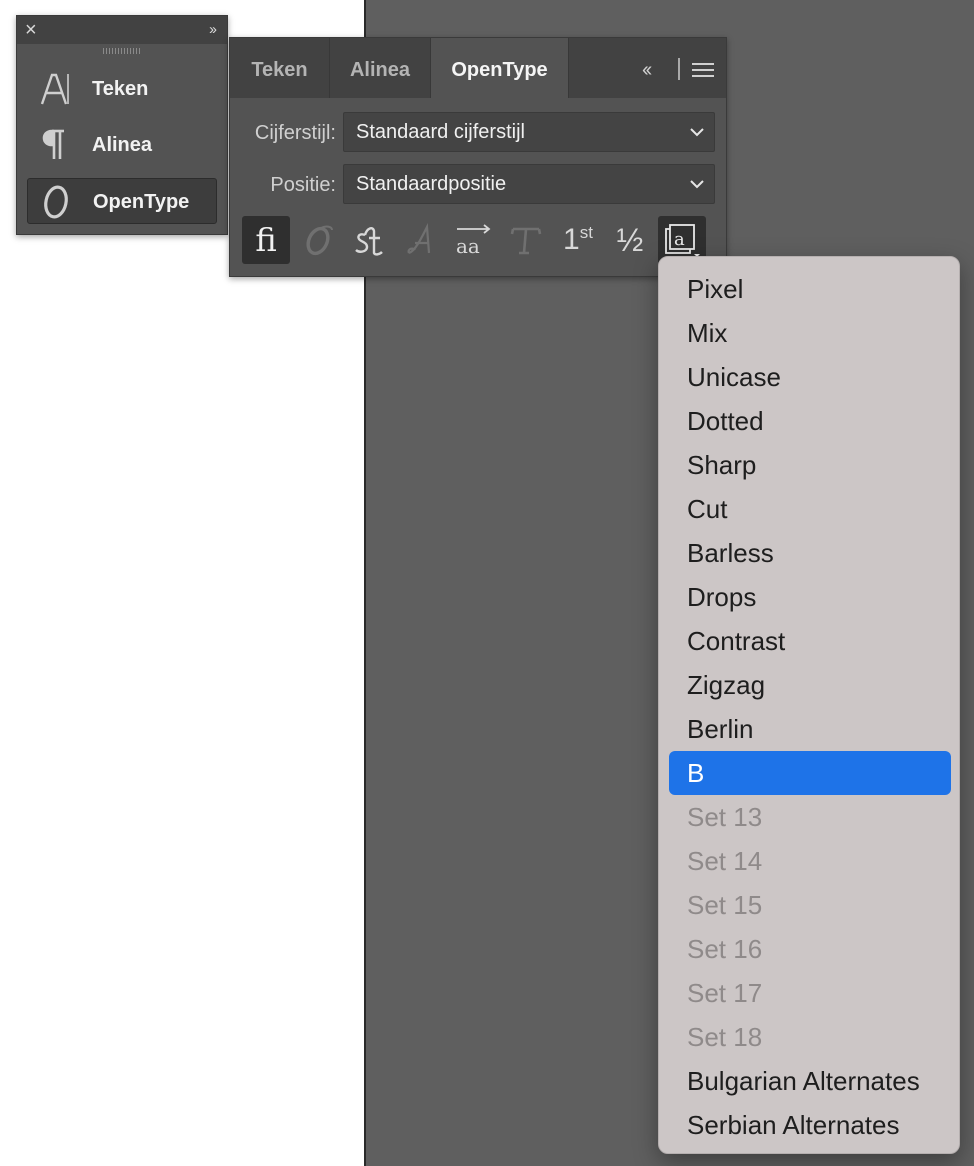 The height and width of the screenshot is (1166, 974). What do you see at coordinates (630, 240) in the screenshot?
I see `fractions-icon: ½` at bounding box center [630, 240].